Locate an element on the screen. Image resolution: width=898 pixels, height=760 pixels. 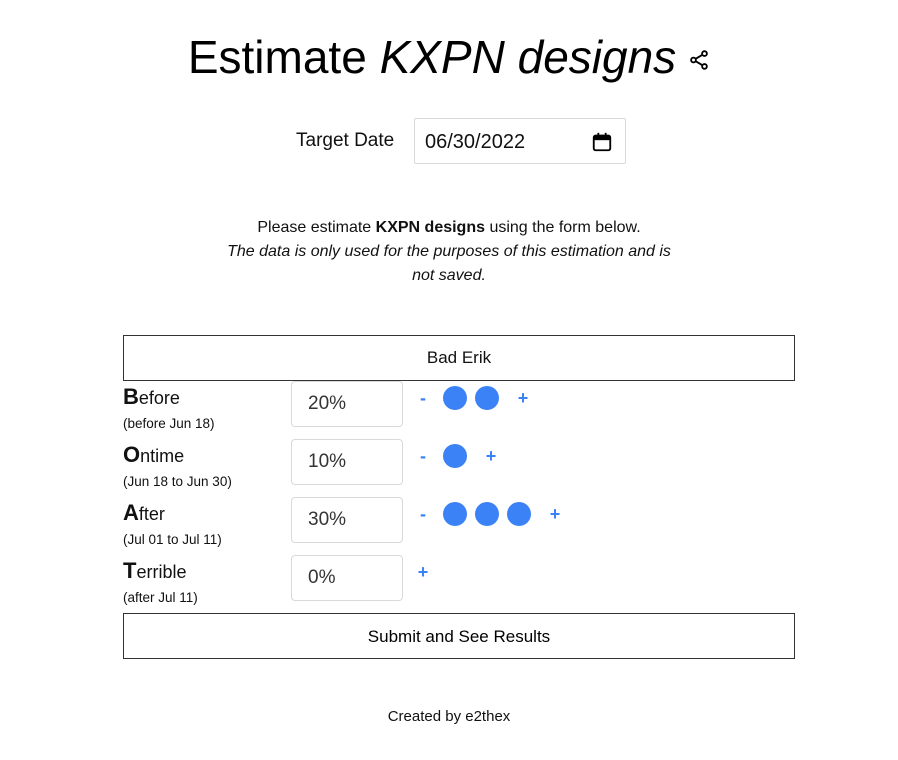
footer-credit: Created by e2thex is located at coordinates (449, 716).